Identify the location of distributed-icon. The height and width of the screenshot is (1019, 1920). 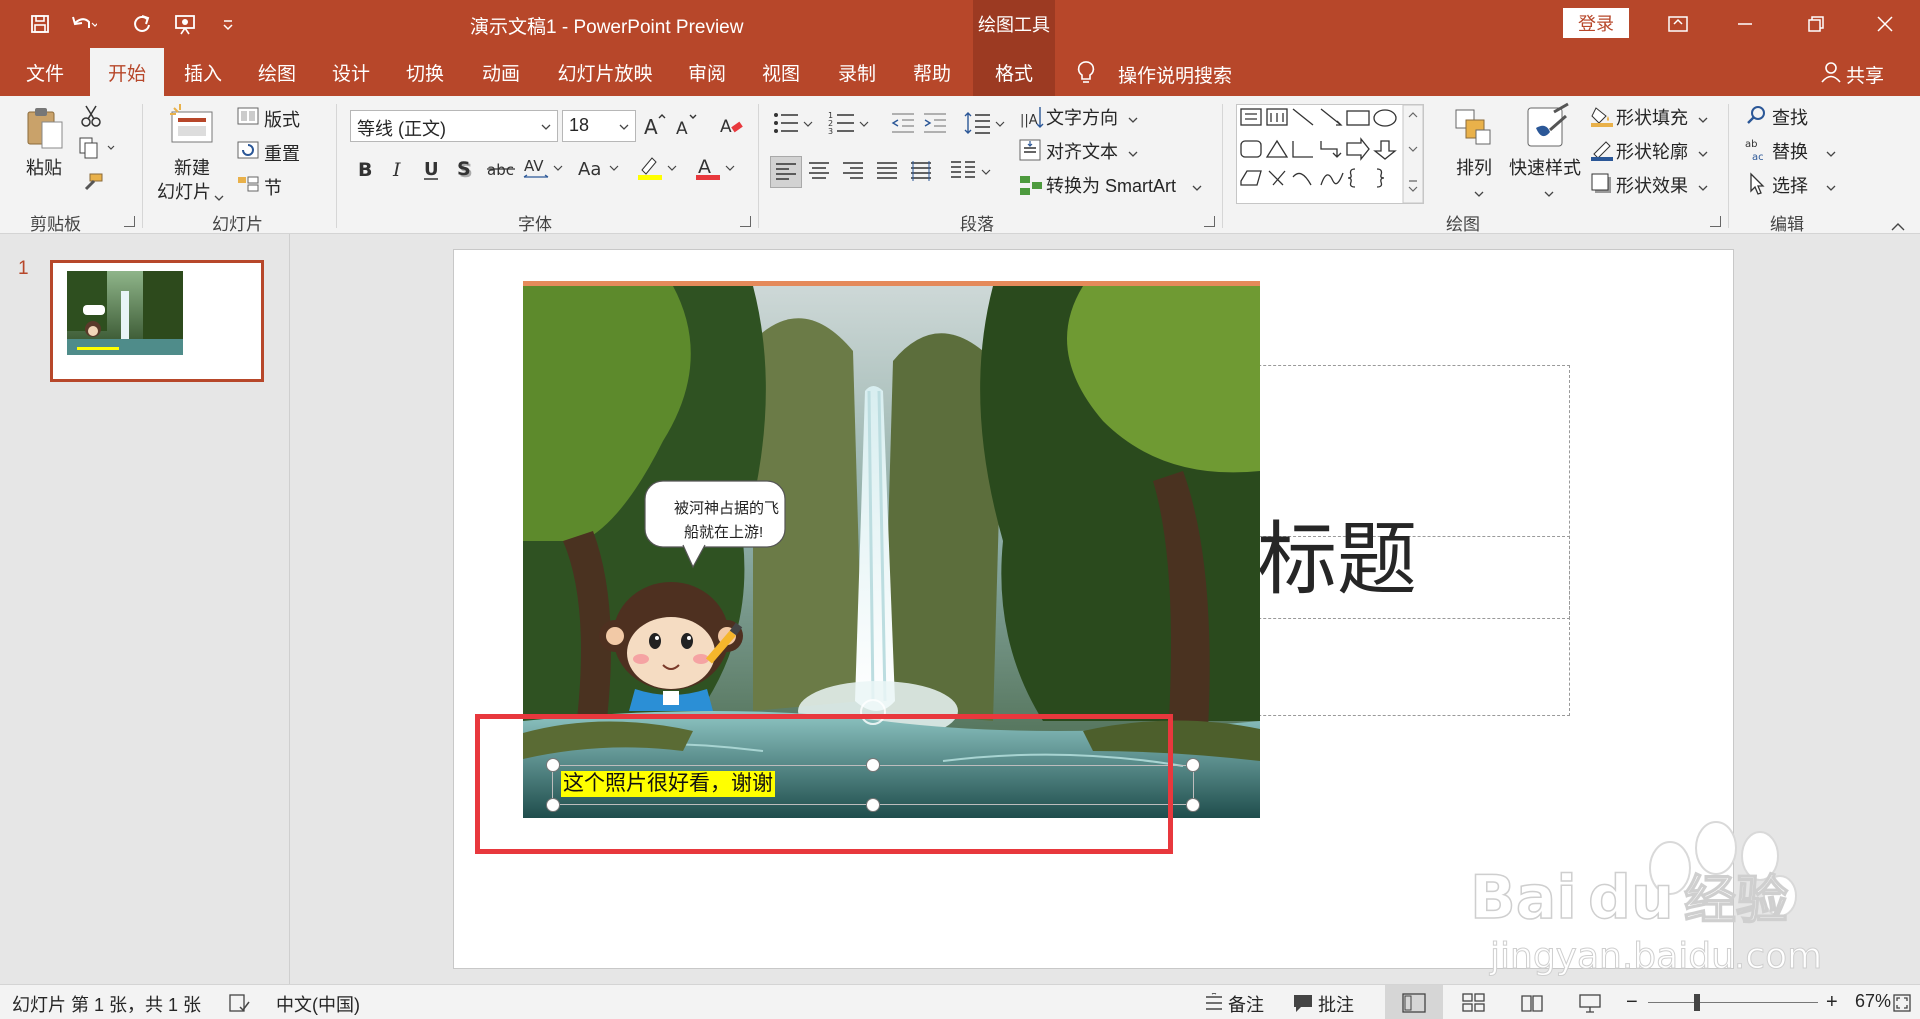
(921, 173).